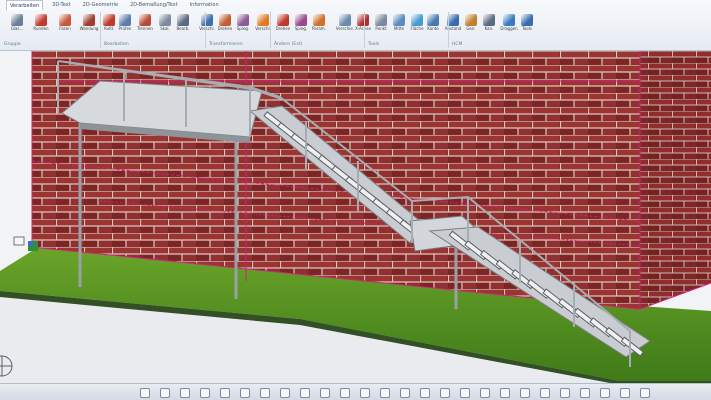 The image size is (711, 400). I want to click on ribbon-button-label: Tools, so click(527, 28).